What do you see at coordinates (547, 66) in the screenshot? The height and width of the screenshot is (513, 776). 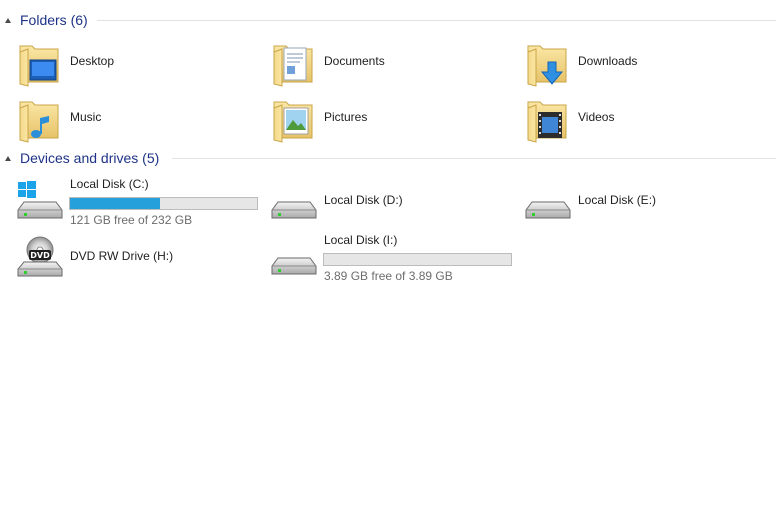 I see `downloads-folder-icon` at bounding box center [547, 66].